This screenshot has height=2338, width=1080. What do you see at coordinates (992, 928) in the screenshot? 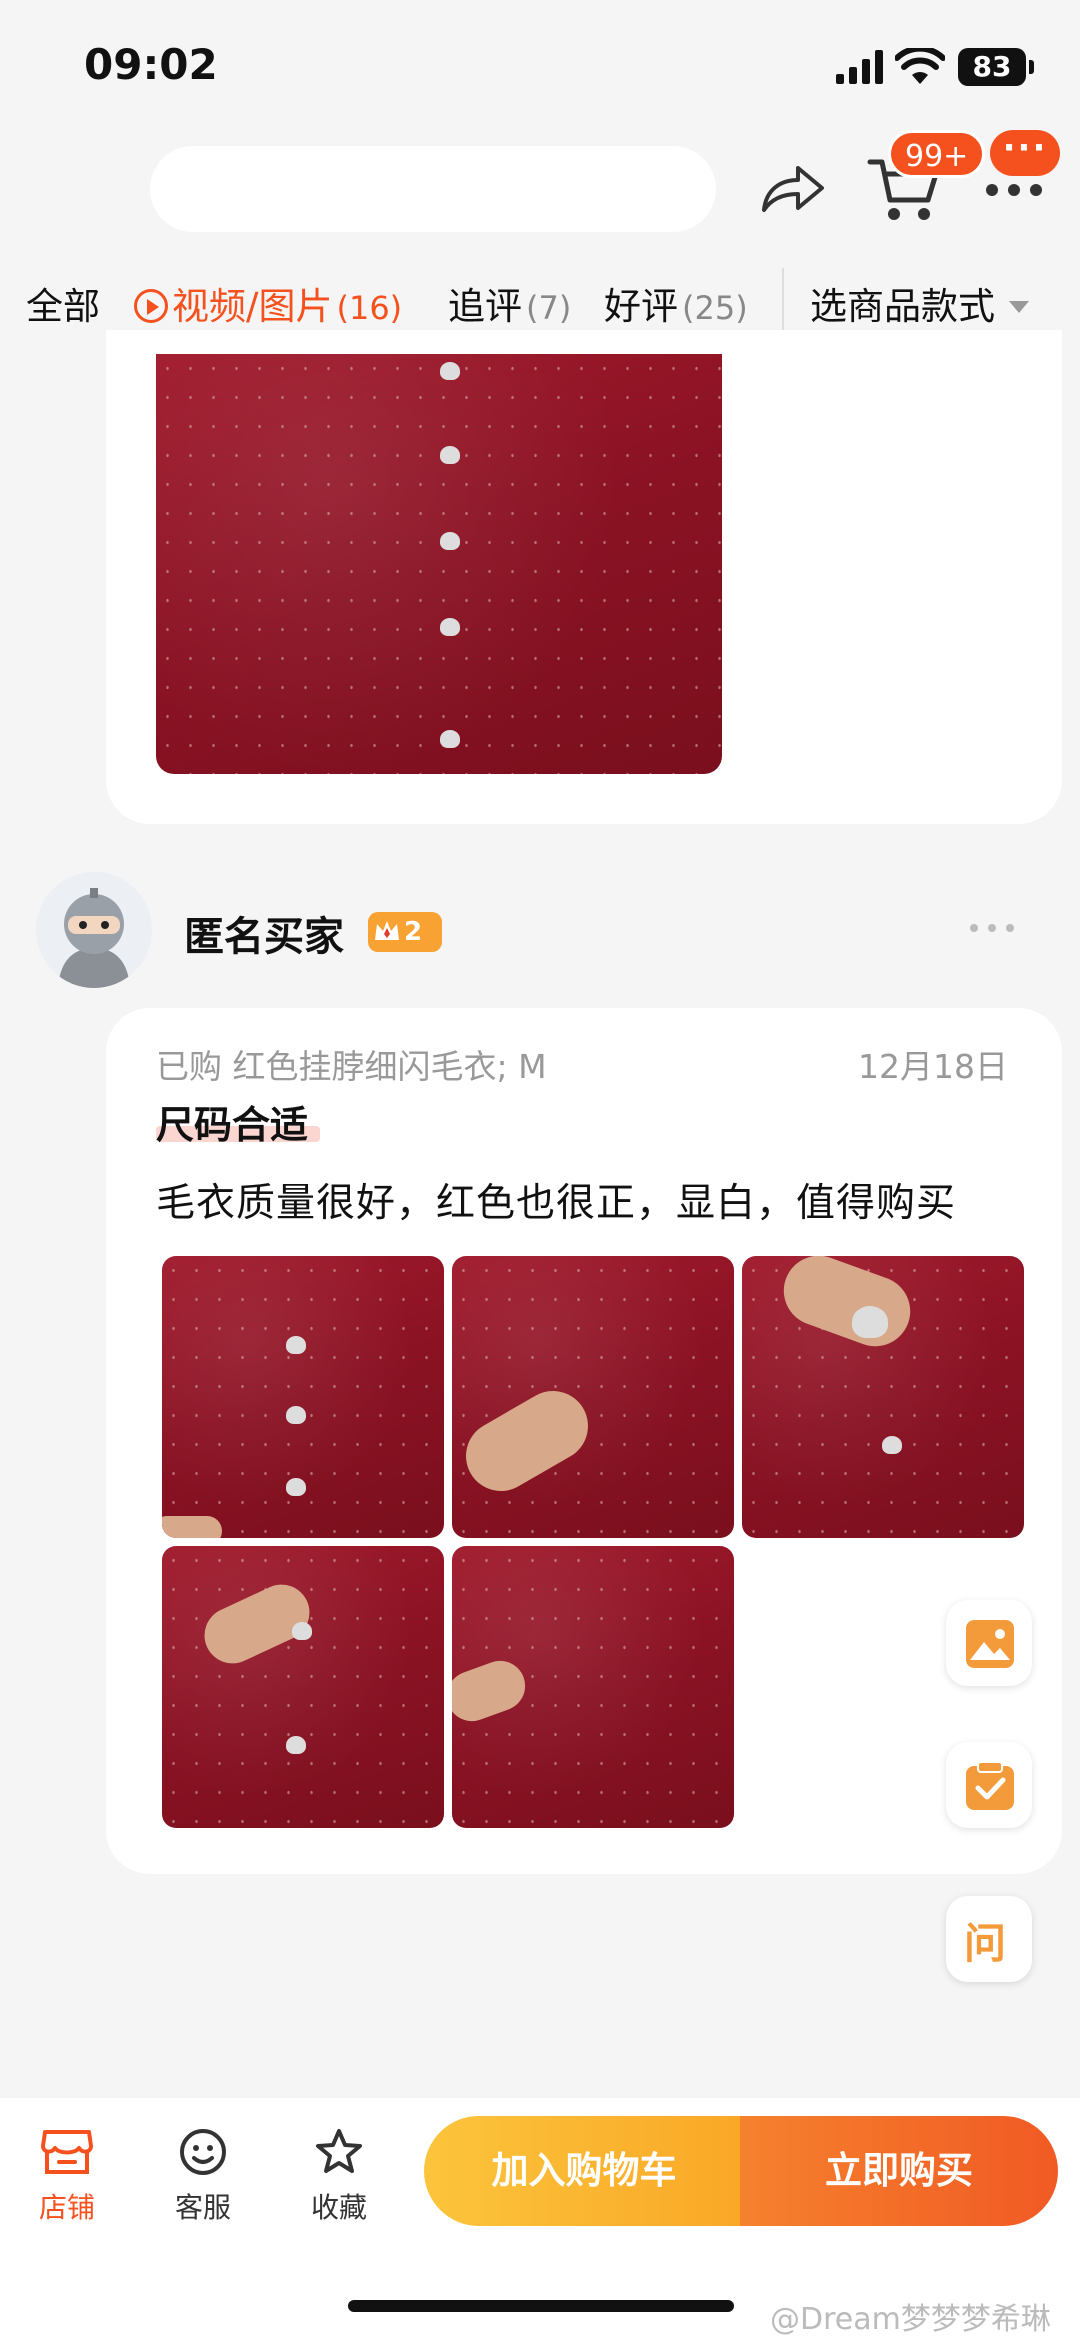
I see `review-more-icon` at bounding box center [992, 928].